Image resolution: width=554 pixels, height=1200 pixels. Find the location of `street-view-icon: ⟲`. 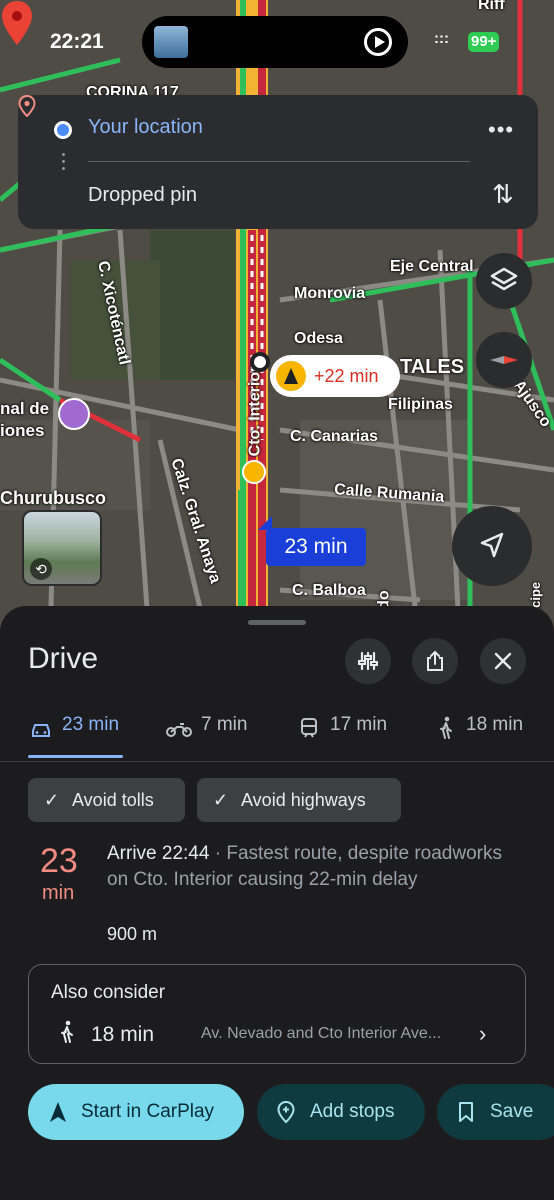

street-view-icon: ⟲ is located at coordinates (41, 569).